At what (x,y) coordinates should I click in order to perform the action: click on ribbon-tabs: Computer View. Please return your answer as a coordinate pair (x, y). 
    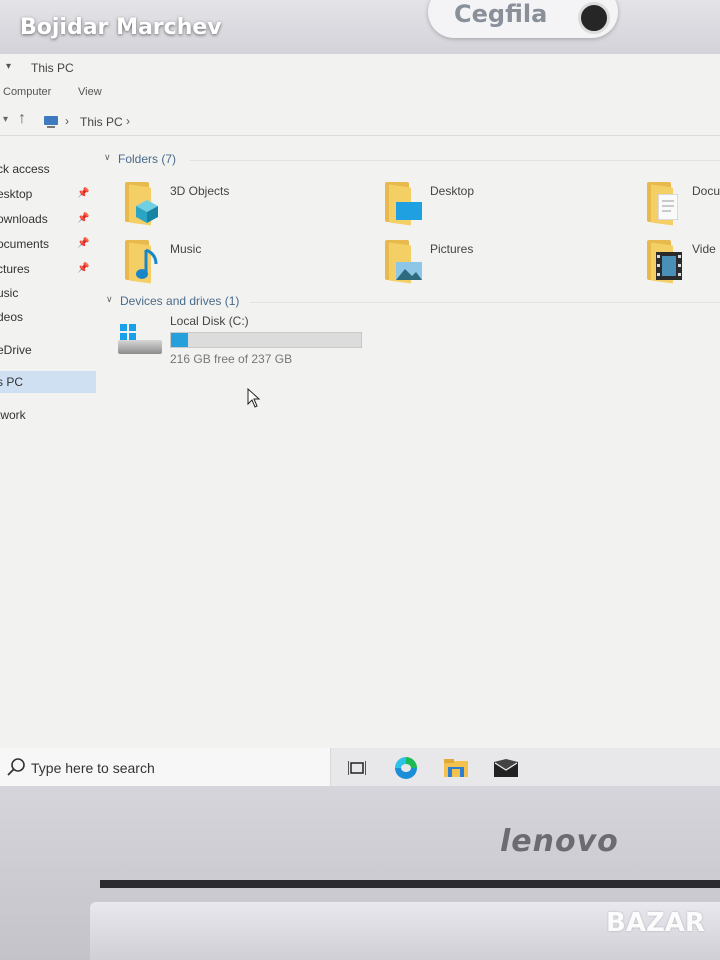
    Looking at the image, I should click on (360, 93).